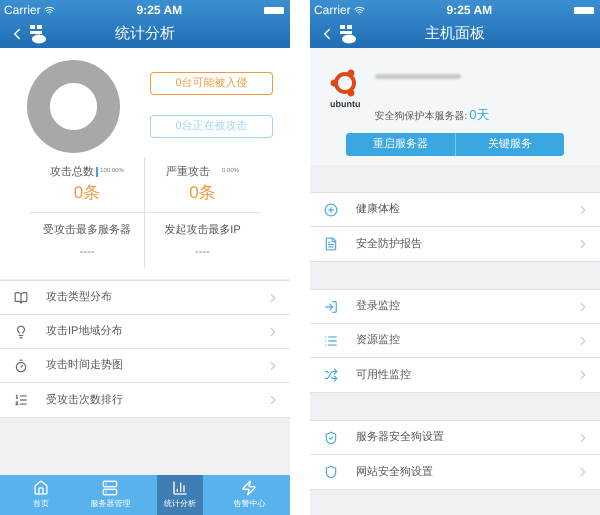  I want to click on bar-chart-icon, so click(180, 488).